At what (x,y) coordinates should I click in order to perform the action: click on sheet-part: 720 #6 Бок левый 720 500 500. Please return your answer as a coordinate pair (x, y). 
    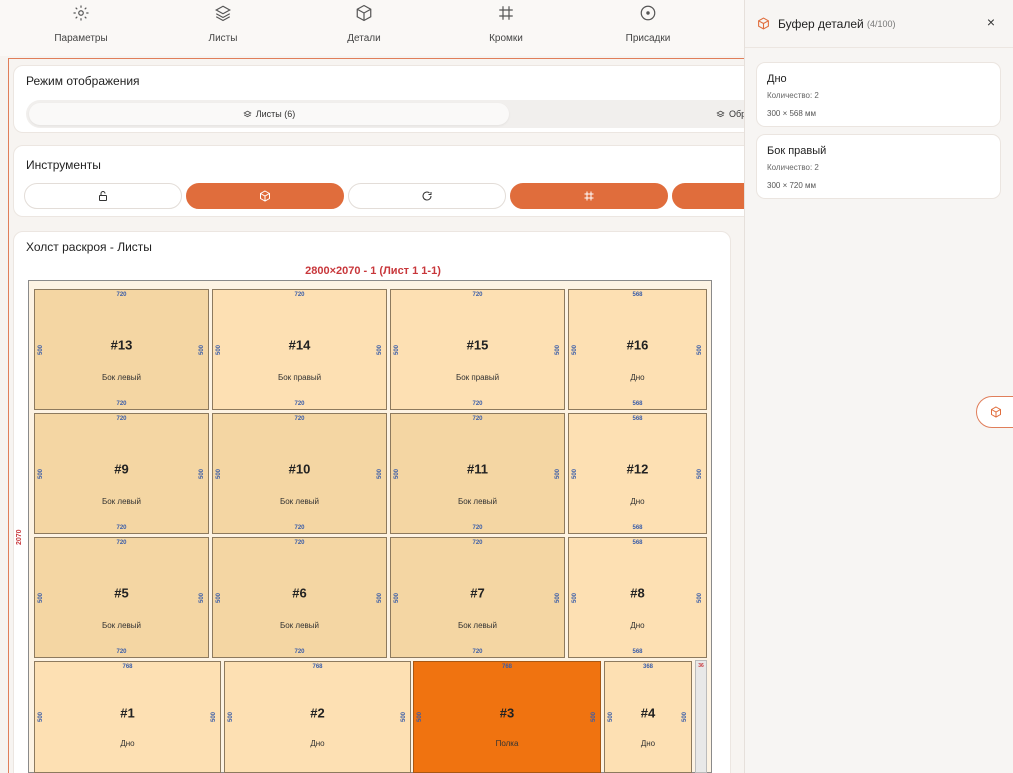
    Looking at the image, I should click on (299, 597).